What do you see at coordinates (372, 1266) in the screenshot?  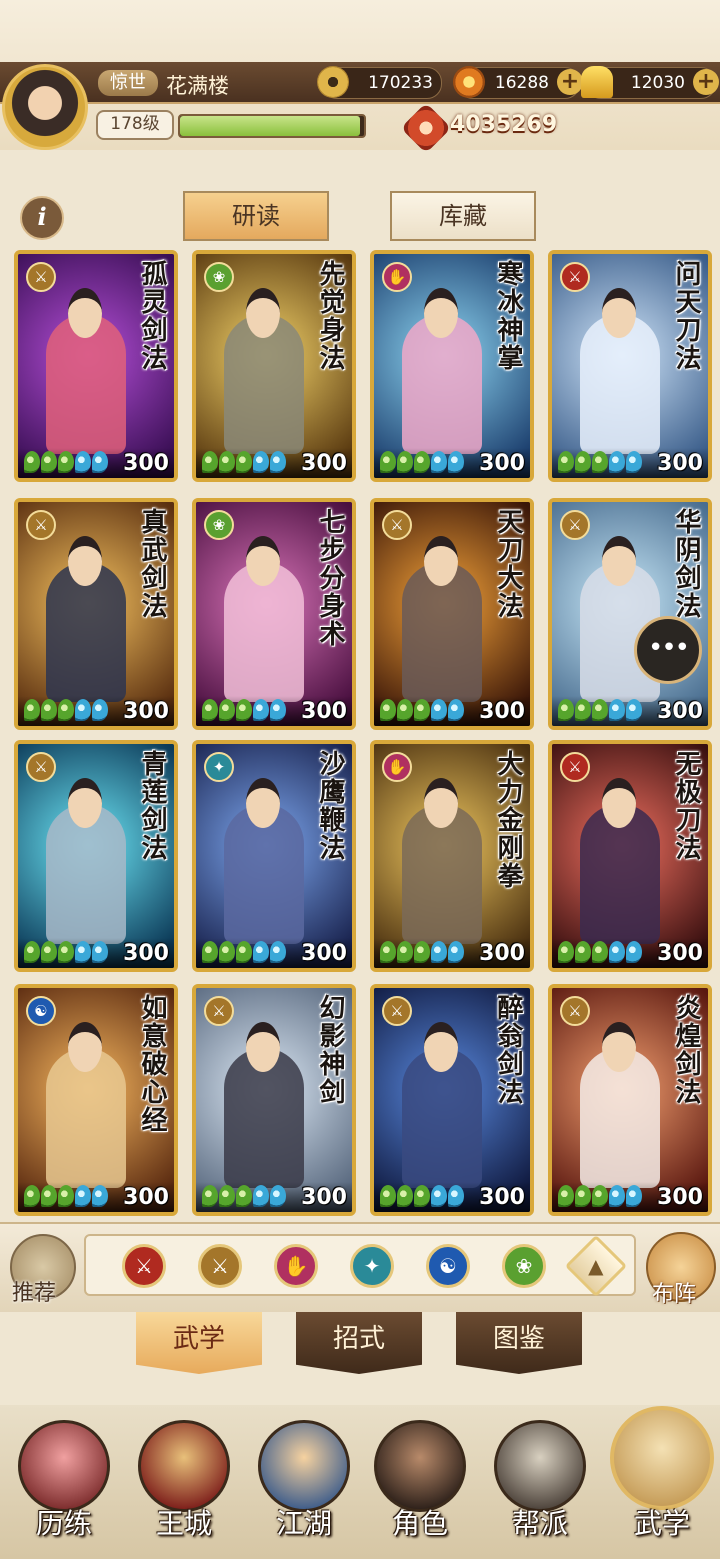 I see `fan-filter-icon: ✦` at bounding box center [372, 1266].